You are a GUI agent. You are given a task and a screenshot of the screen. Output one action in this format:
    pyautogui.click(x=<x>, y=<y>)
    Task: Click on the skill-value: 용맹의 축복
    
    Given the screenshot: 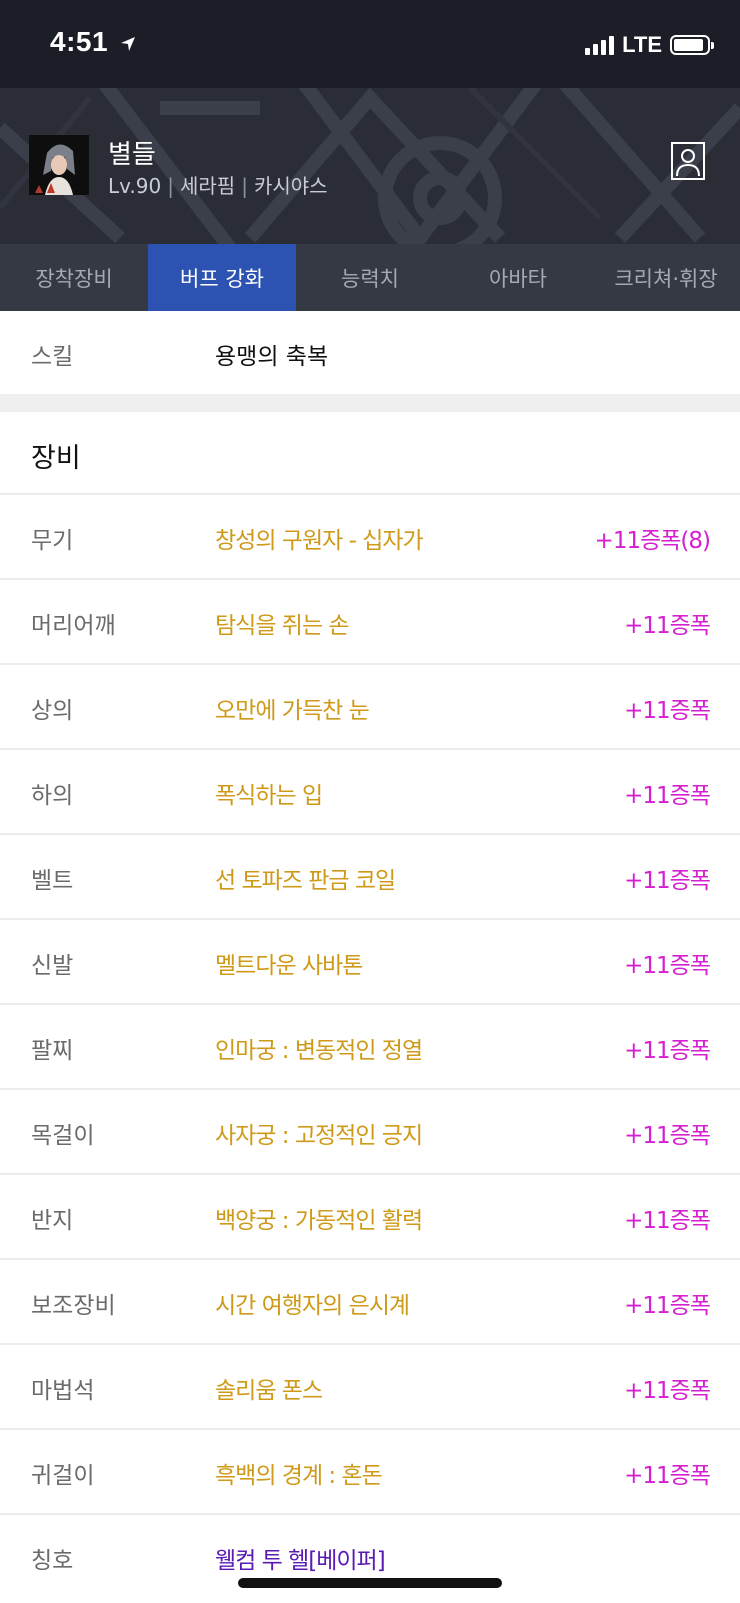 What is the action you would take?
    pyautogui.click(x=272, y=357)
    